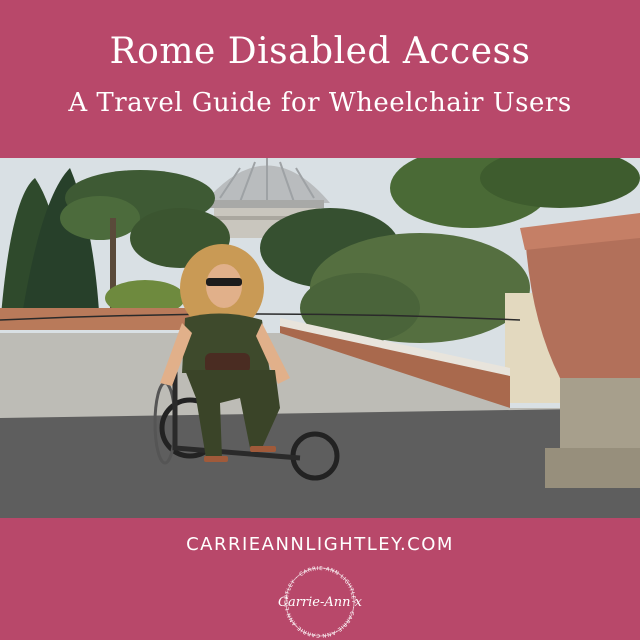 Image resolution: width=640 pixels, height=640 pixels. What do you see at coordinates (320, 103) in the screenshot?
I see `page-subtitle: A Travel Guide for Wheelchair Users` at bounding box center [320, 103].